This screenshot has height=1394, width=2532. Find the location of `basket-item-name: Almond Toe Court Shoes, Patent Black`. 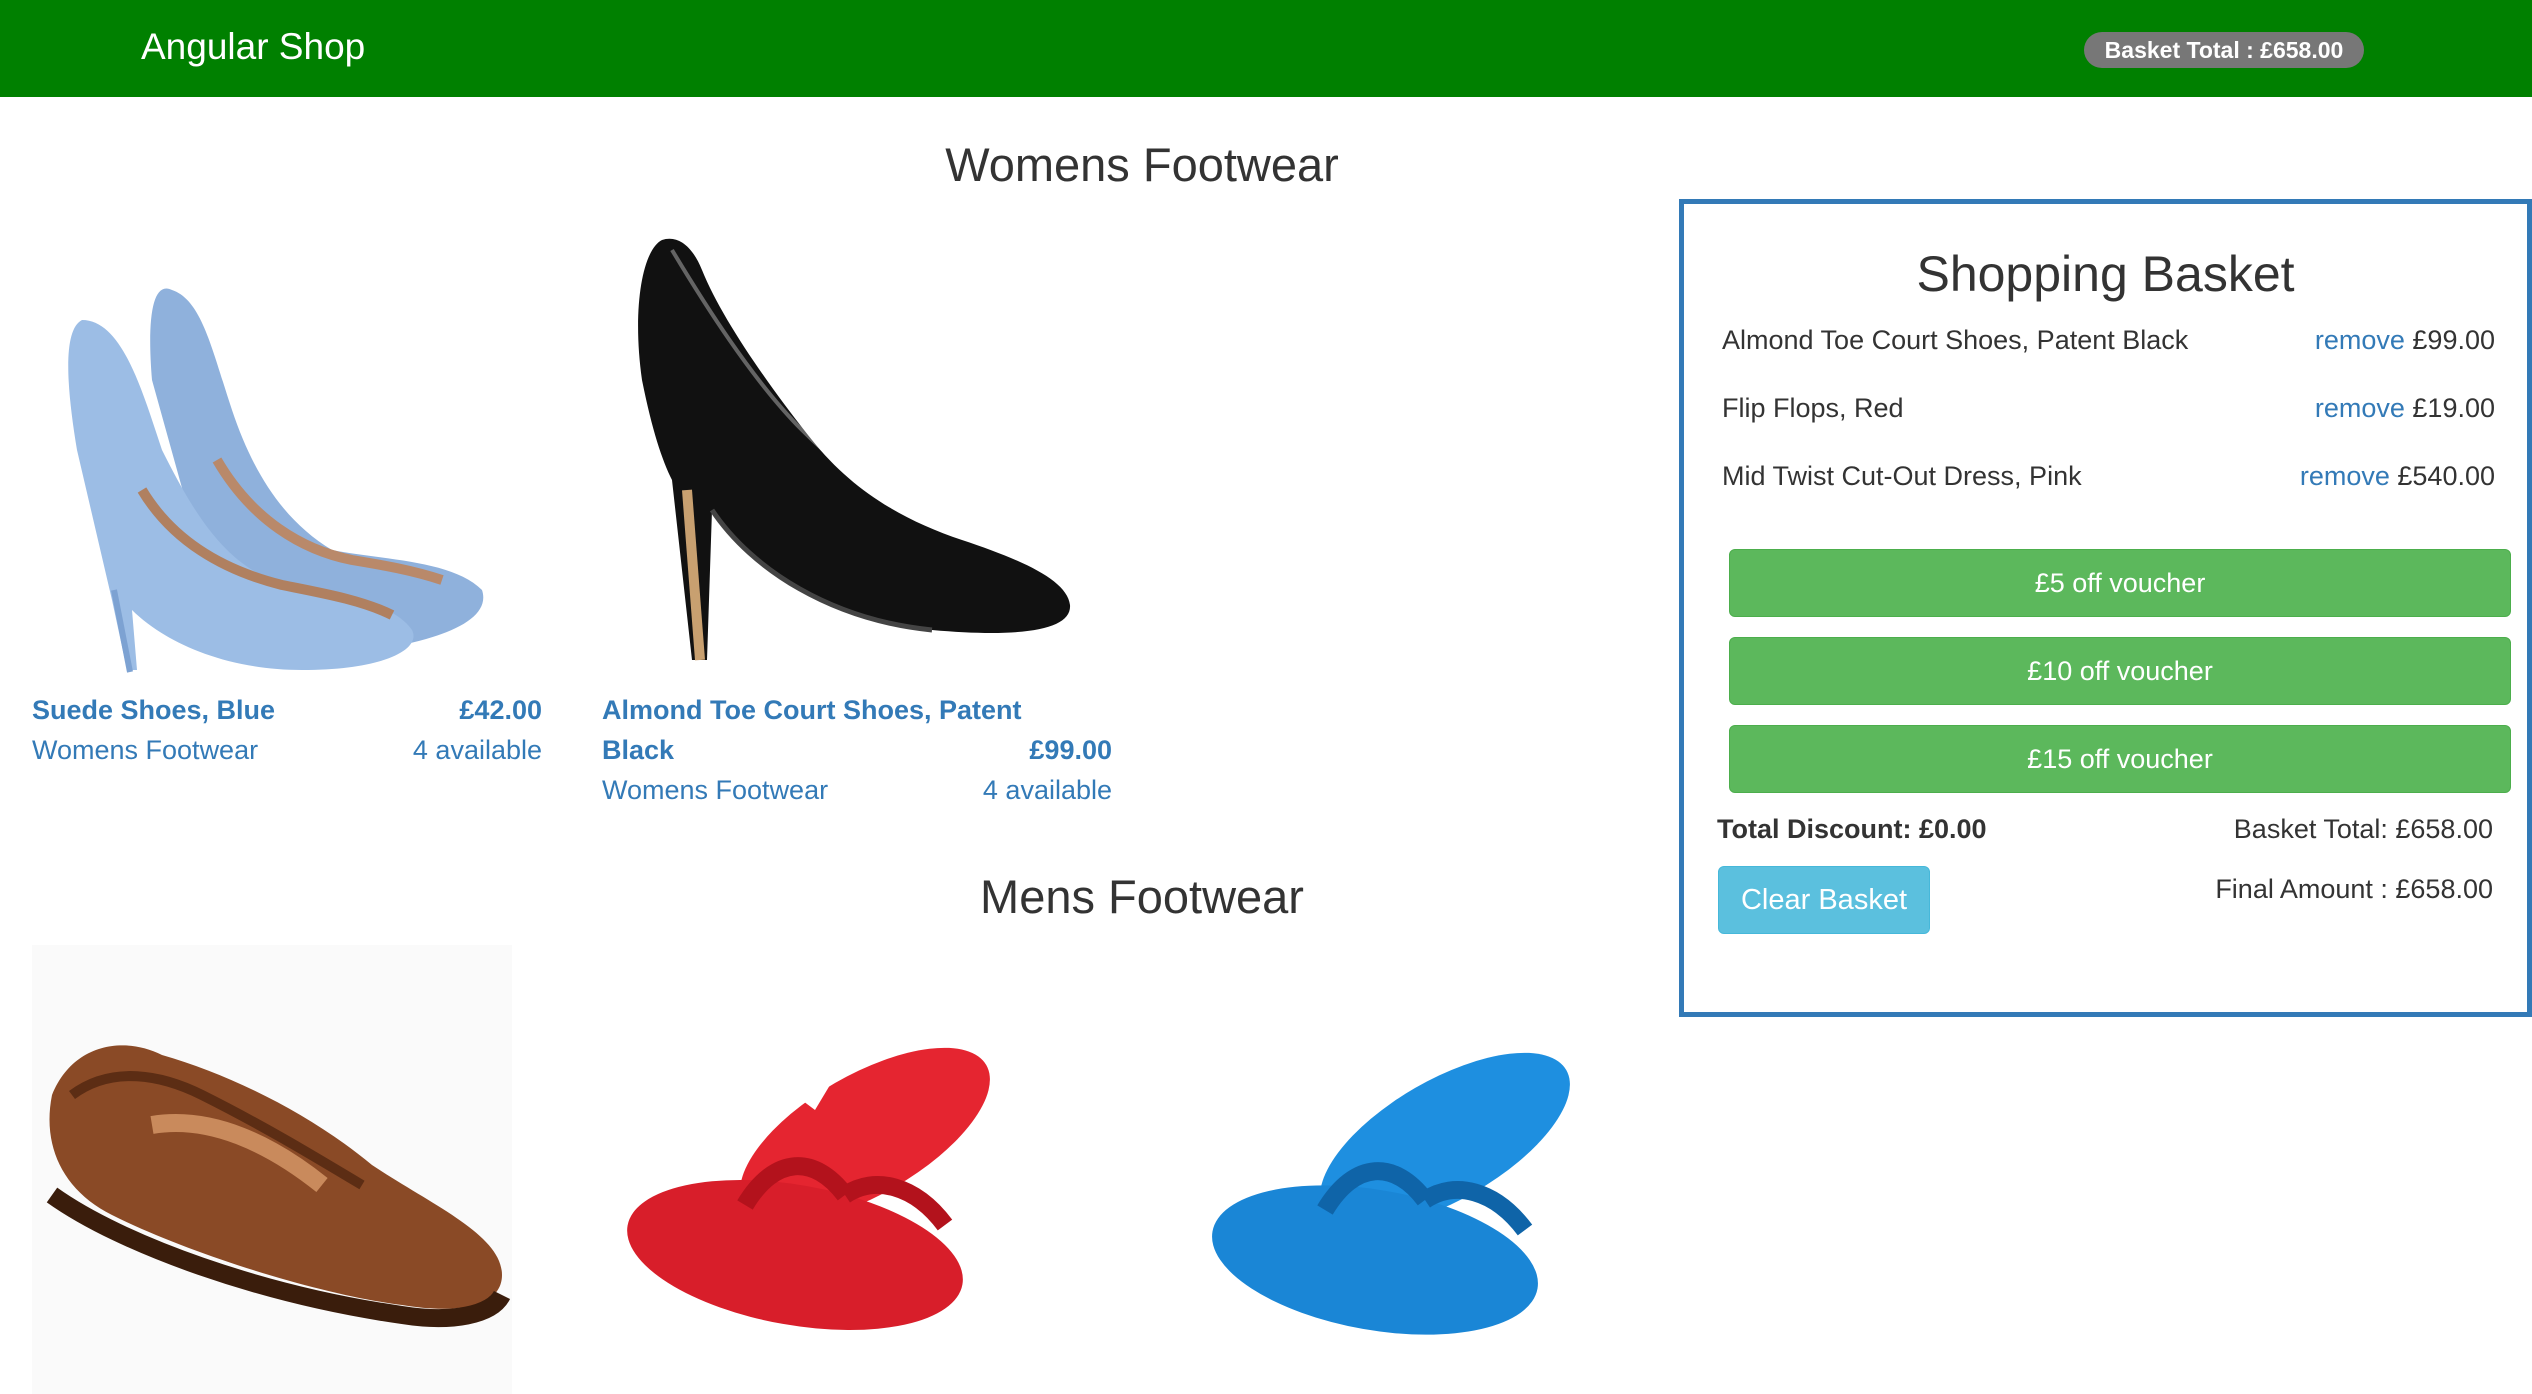

basket-item-name: Almond Toe Court Shoes, Patent Black is located at coordinates (1955, 340).